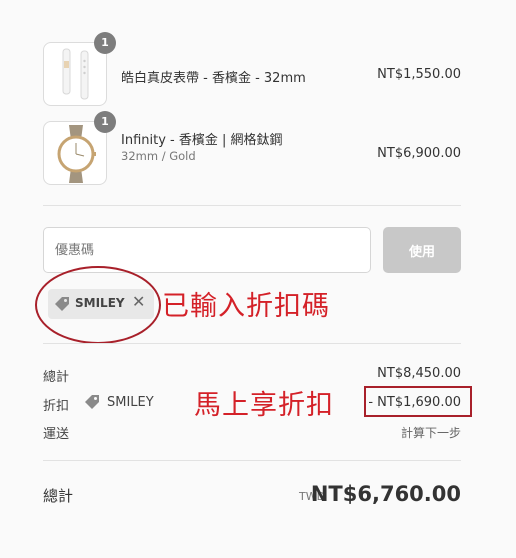 The width and height of the screenshot is (516, 558). What do you see at coordinates (422, 250) in the screenshot?
I see `apply-coupon-button: 使用` at bounding box center [422, 250].